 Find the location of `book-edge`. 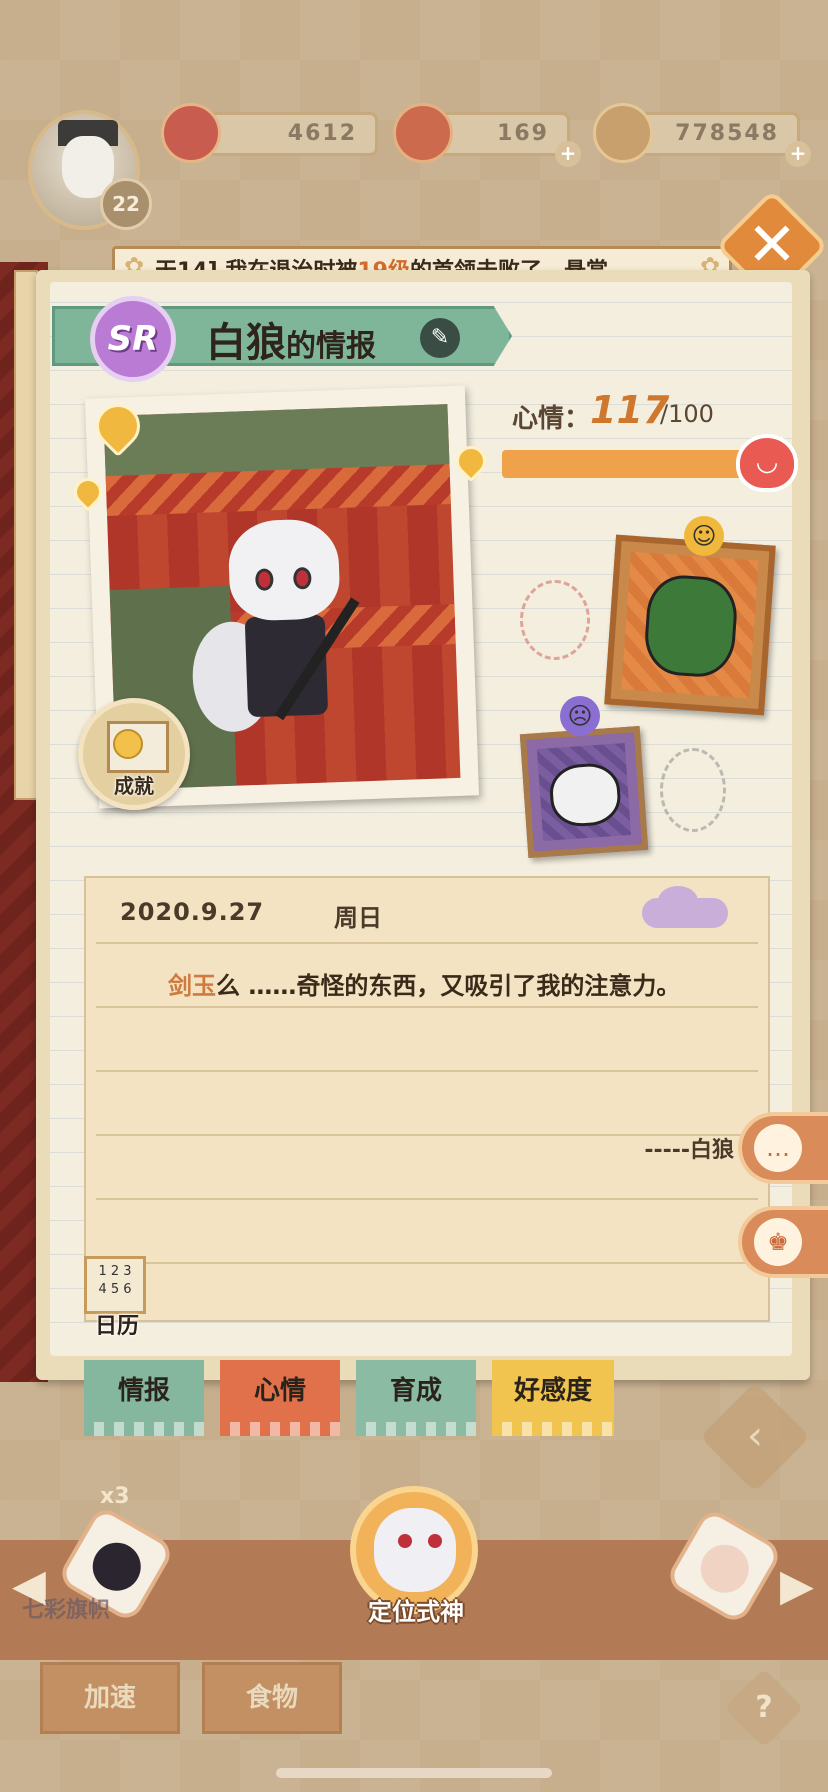

book-edge is located at coordinates (26, 535).